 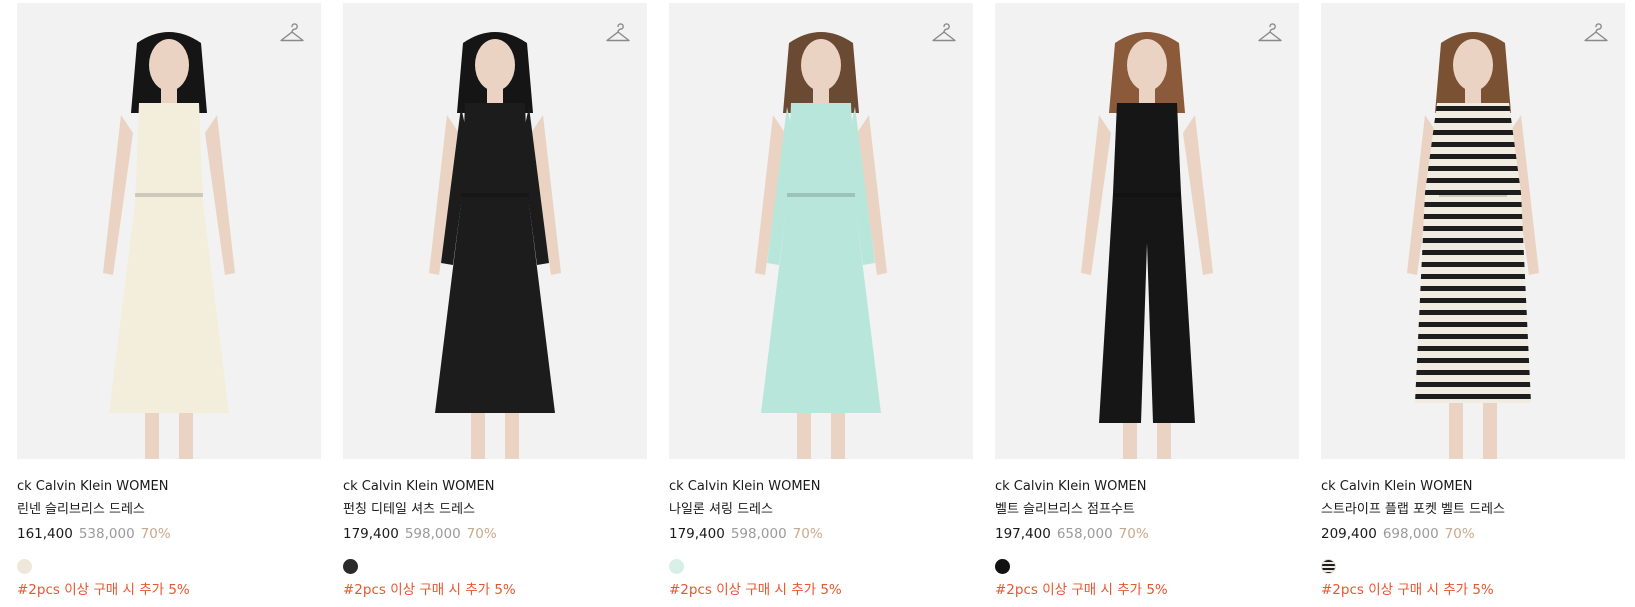 I want to click on price-row: 161,400 538,000 70%, so click(x=169, y=534).